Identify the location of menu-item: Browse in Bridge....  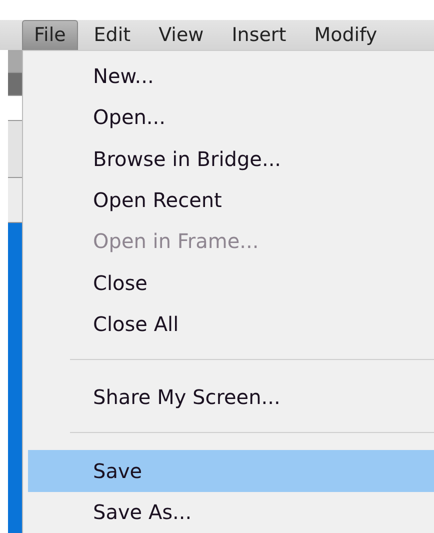
(231, 159).